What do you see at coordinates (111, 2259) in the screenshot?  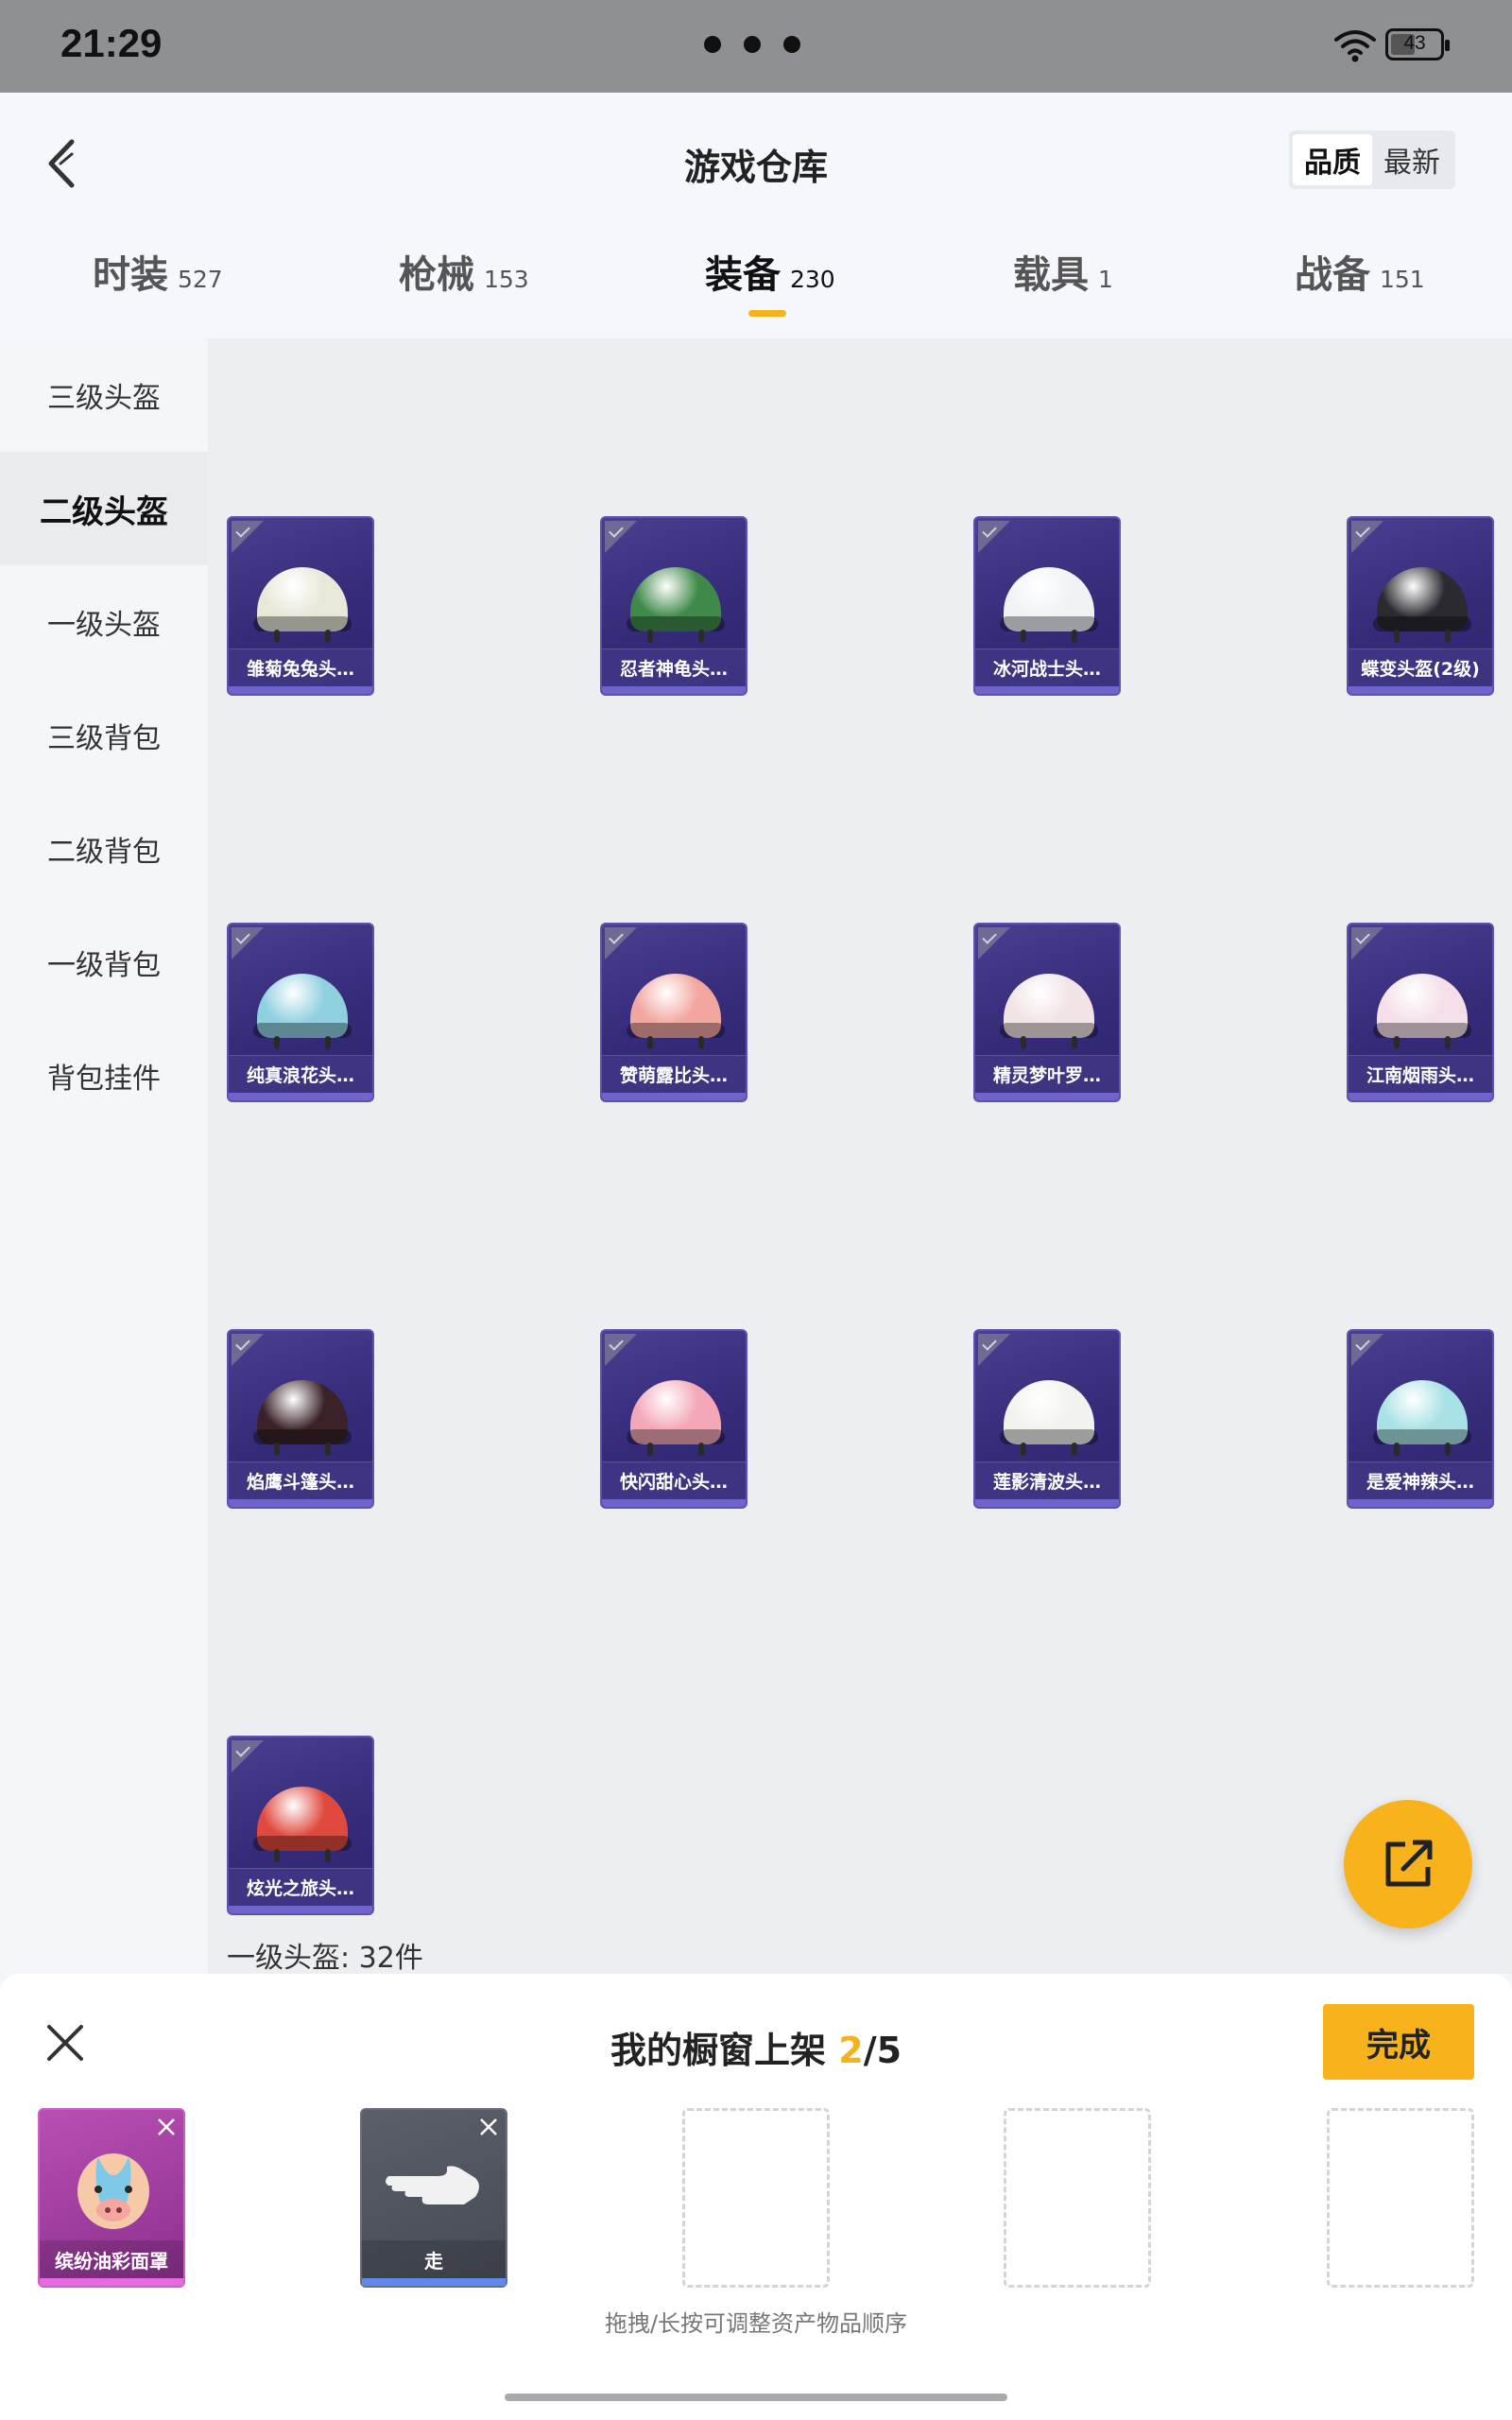 I see `slot-item-name: 缤纷油彩面罩` at bounding box center [111, 2259].